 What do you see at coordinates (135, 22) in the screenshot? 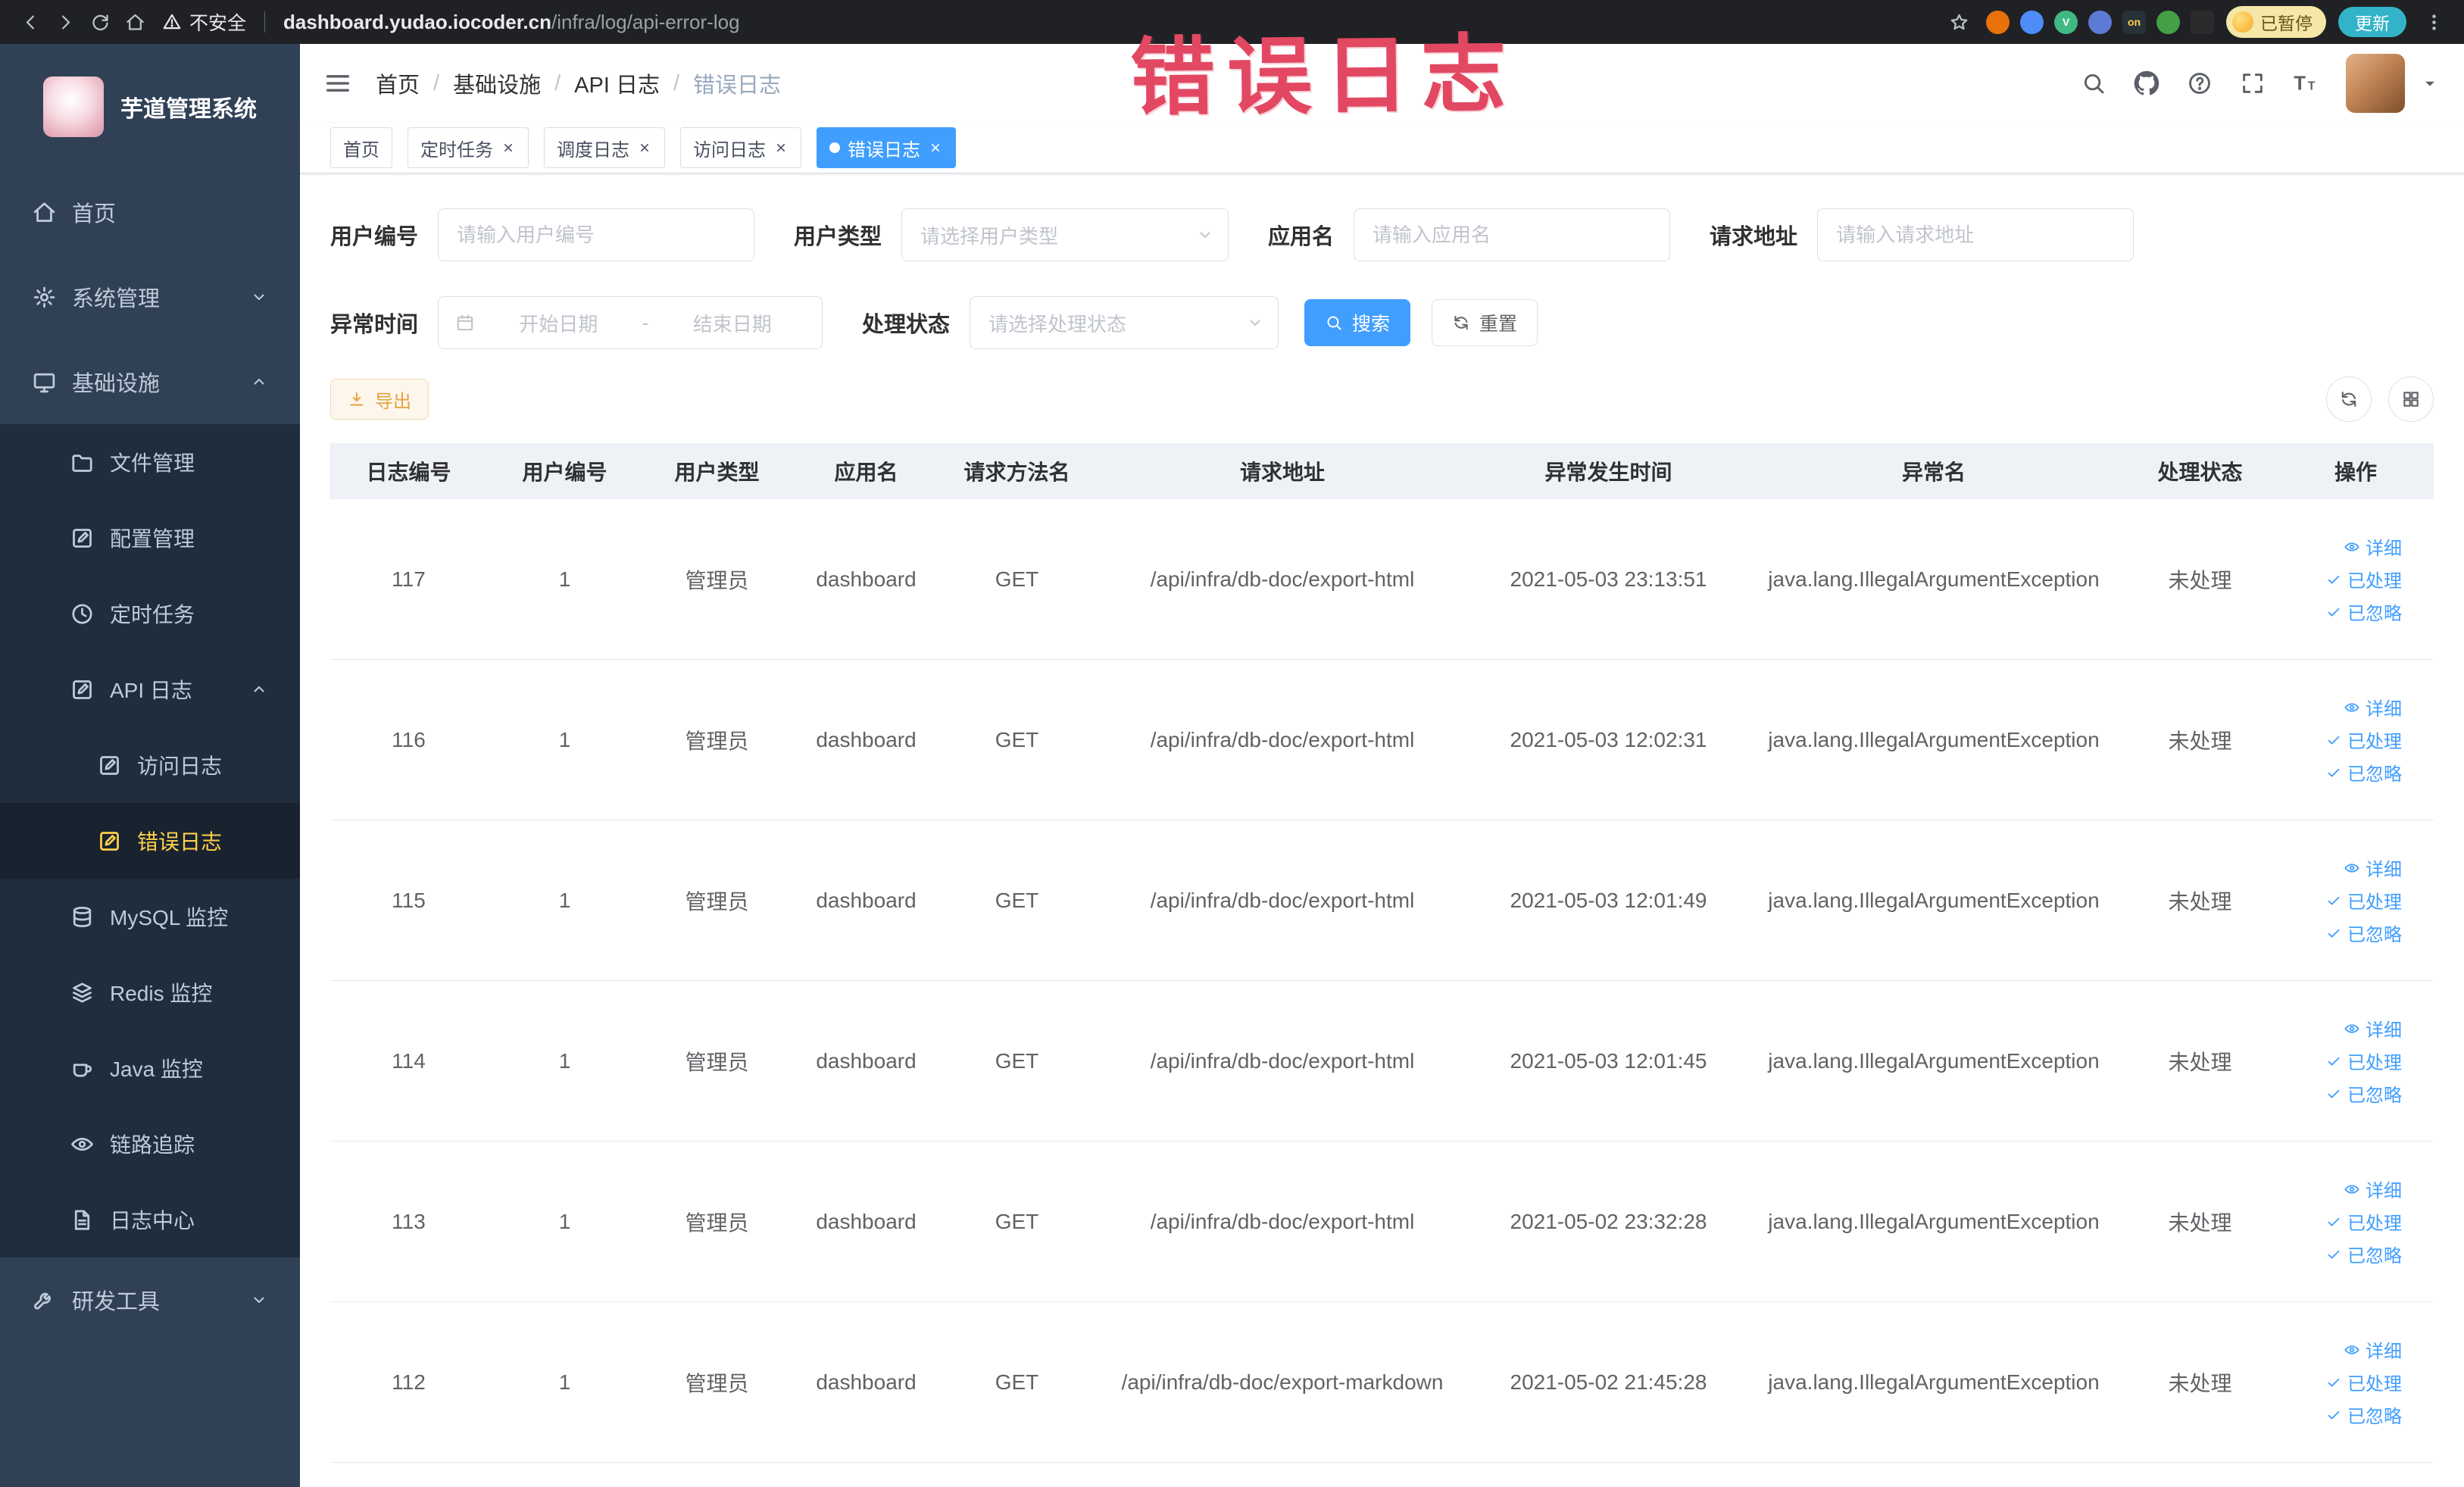
I see `browser-home-icon` at bounding box center [135, 22].